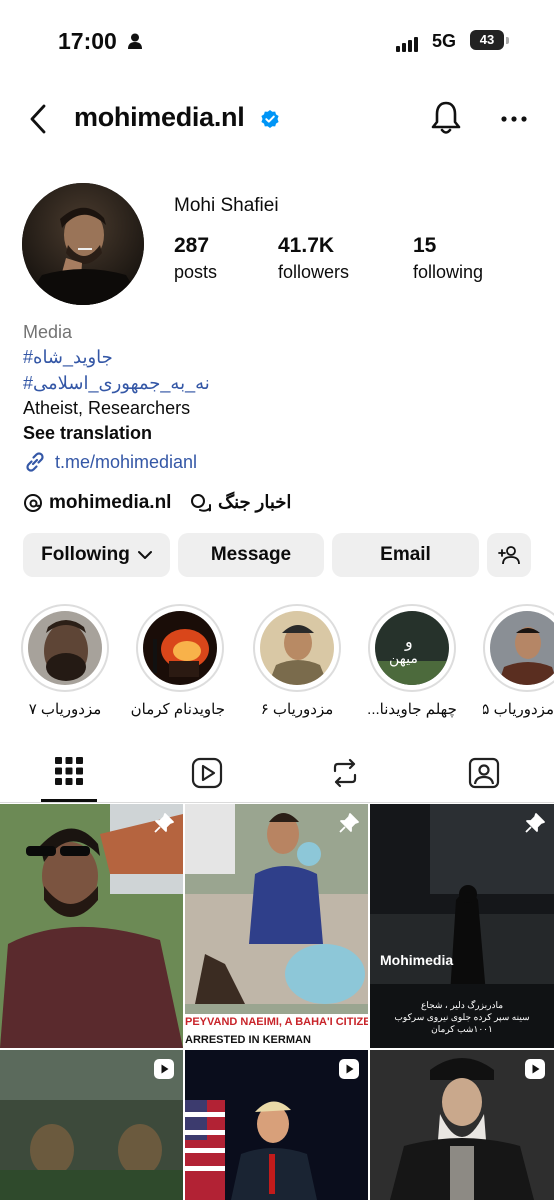 This screenshot has width=554, height=1200. Describe the element at coordinates (68, 357) in the screenshot. I see `bio-hashtag: #جاوید_شاه` at that location.